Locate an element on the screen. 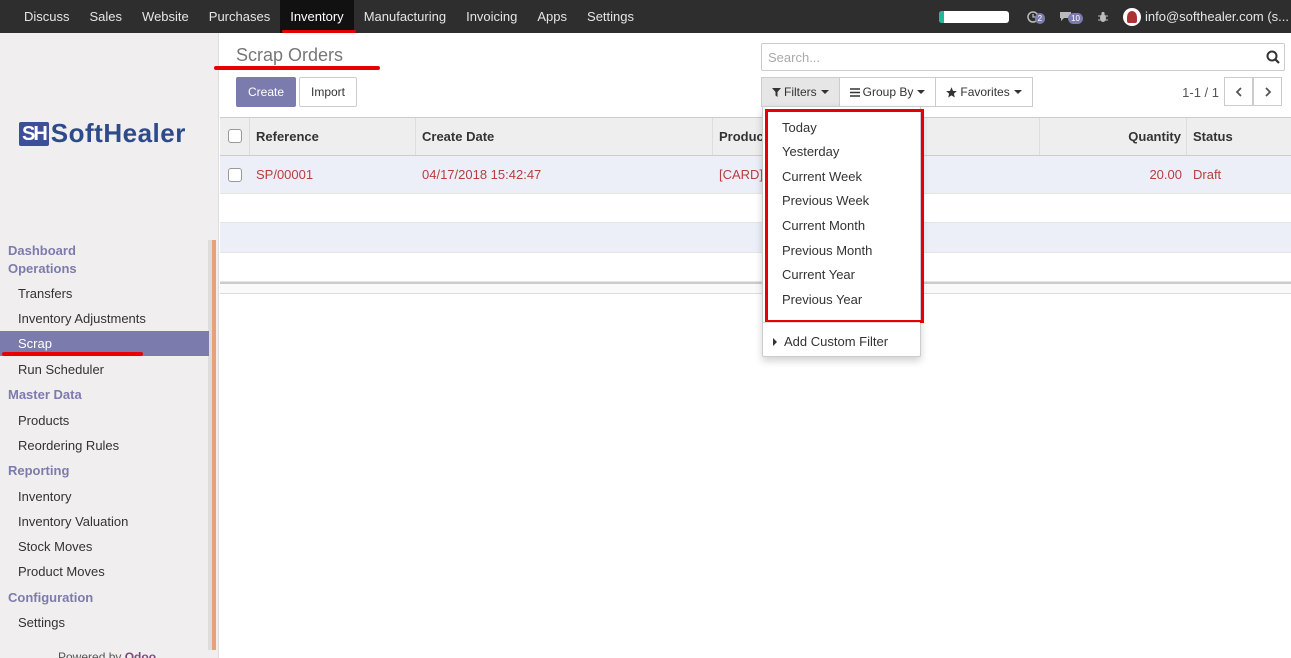 The height and width of the screenshot is (658, 1291). filters-button: Filters is located at coordinates (800, 92).